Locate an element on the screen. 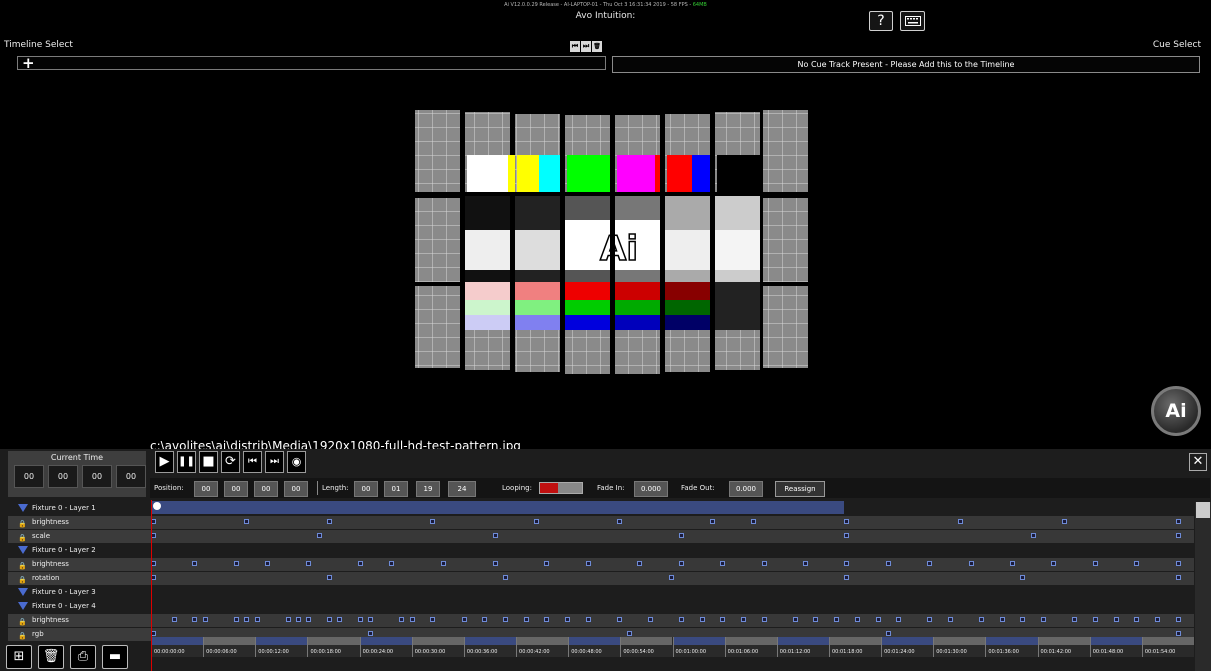 The width and height of the screenshot is (1211, 671). track-label: 🔒 rotation is located at coordinates (79, 578).